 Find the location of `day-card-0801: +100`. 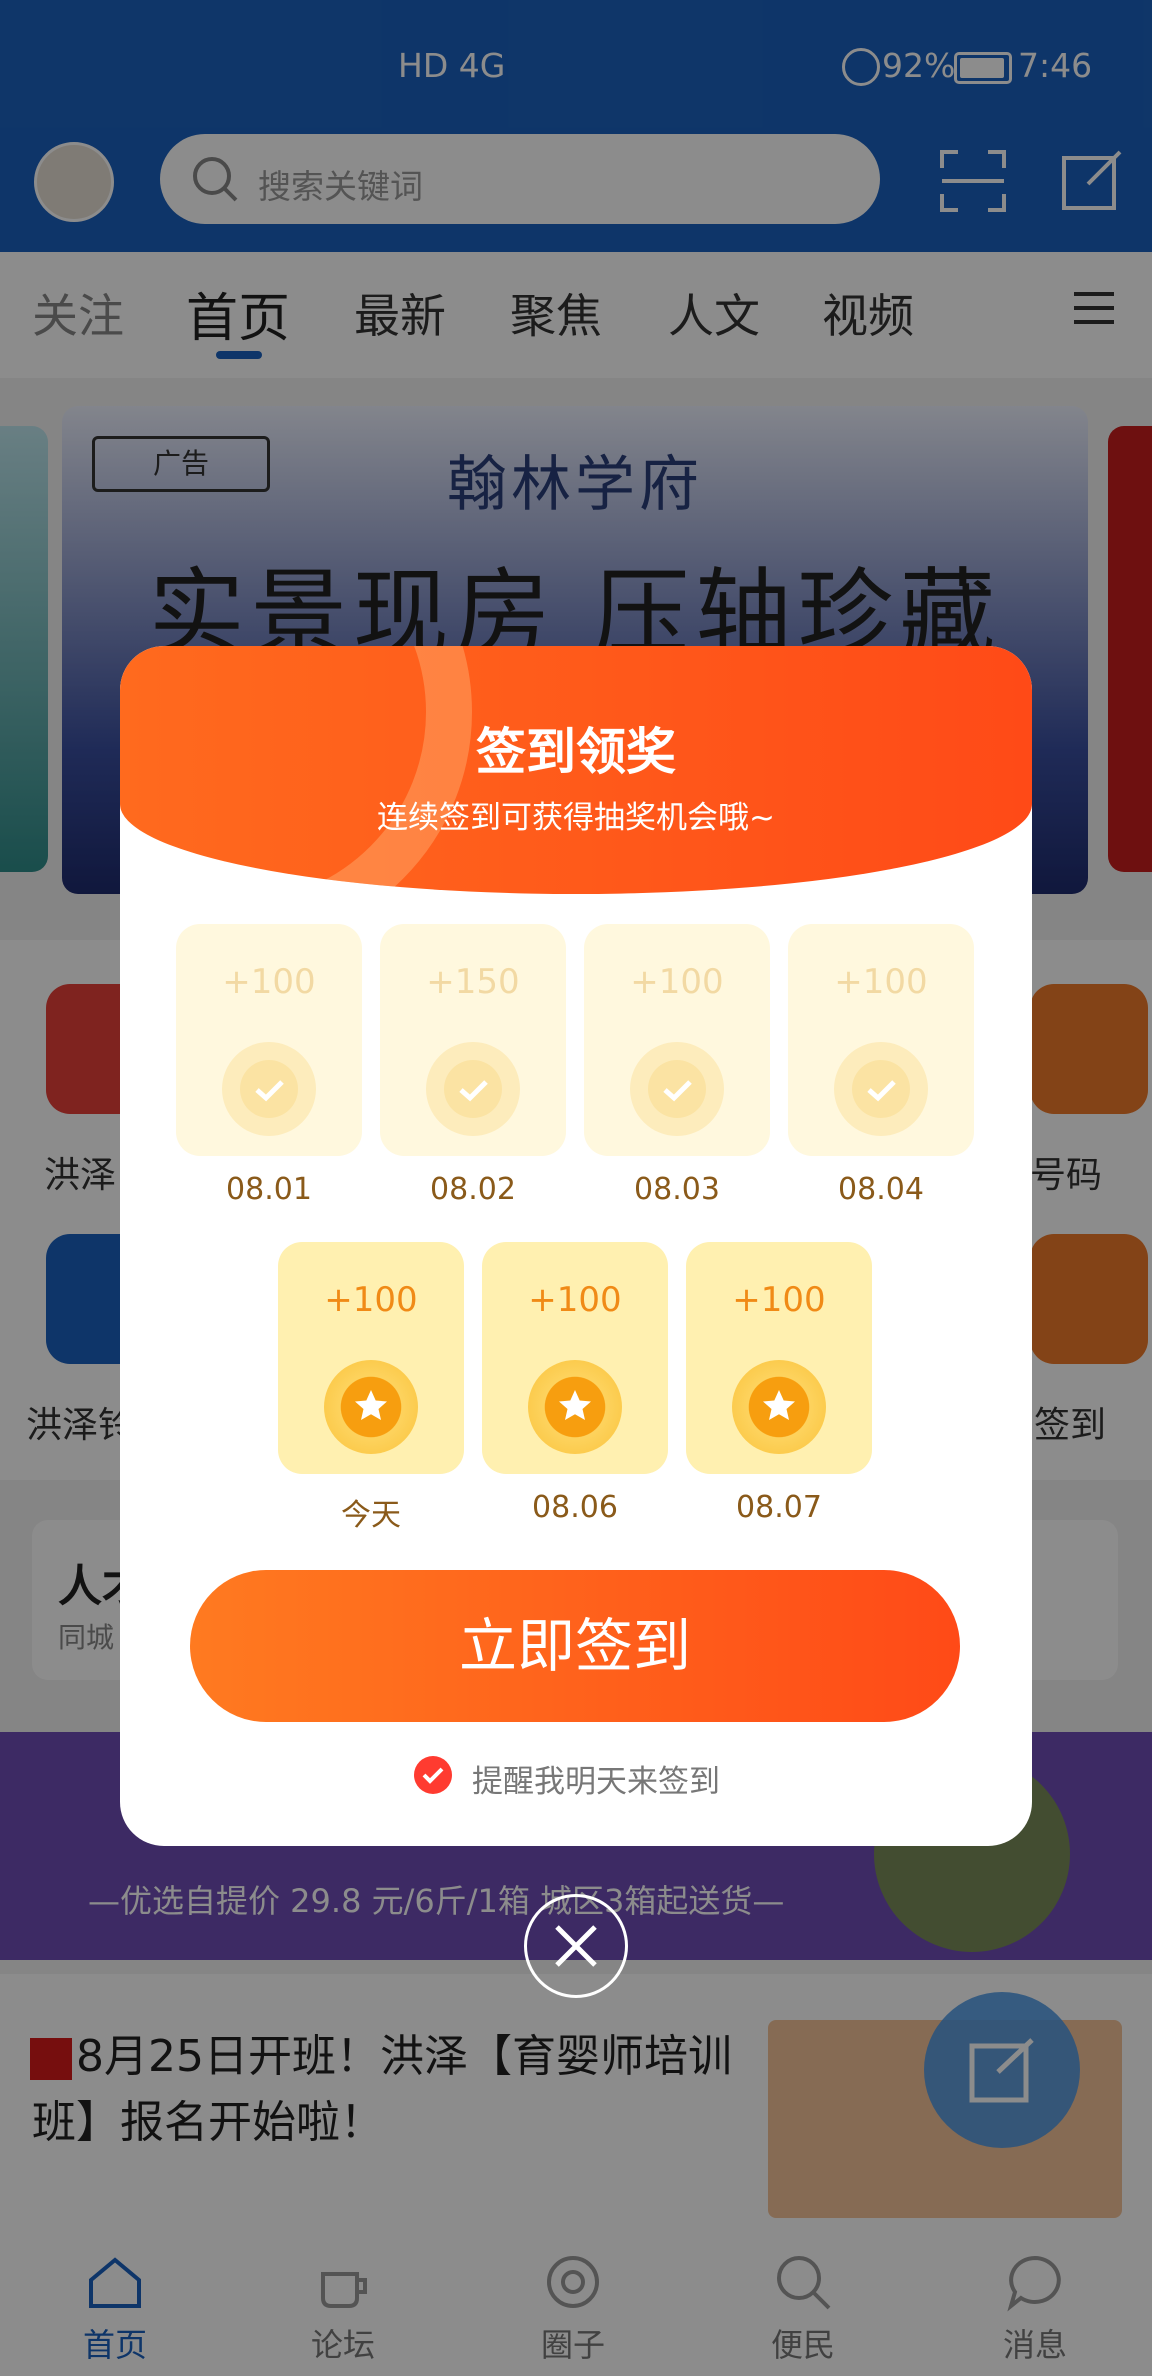

day-card-0801: +100 is located at coordinates (269, 1040).